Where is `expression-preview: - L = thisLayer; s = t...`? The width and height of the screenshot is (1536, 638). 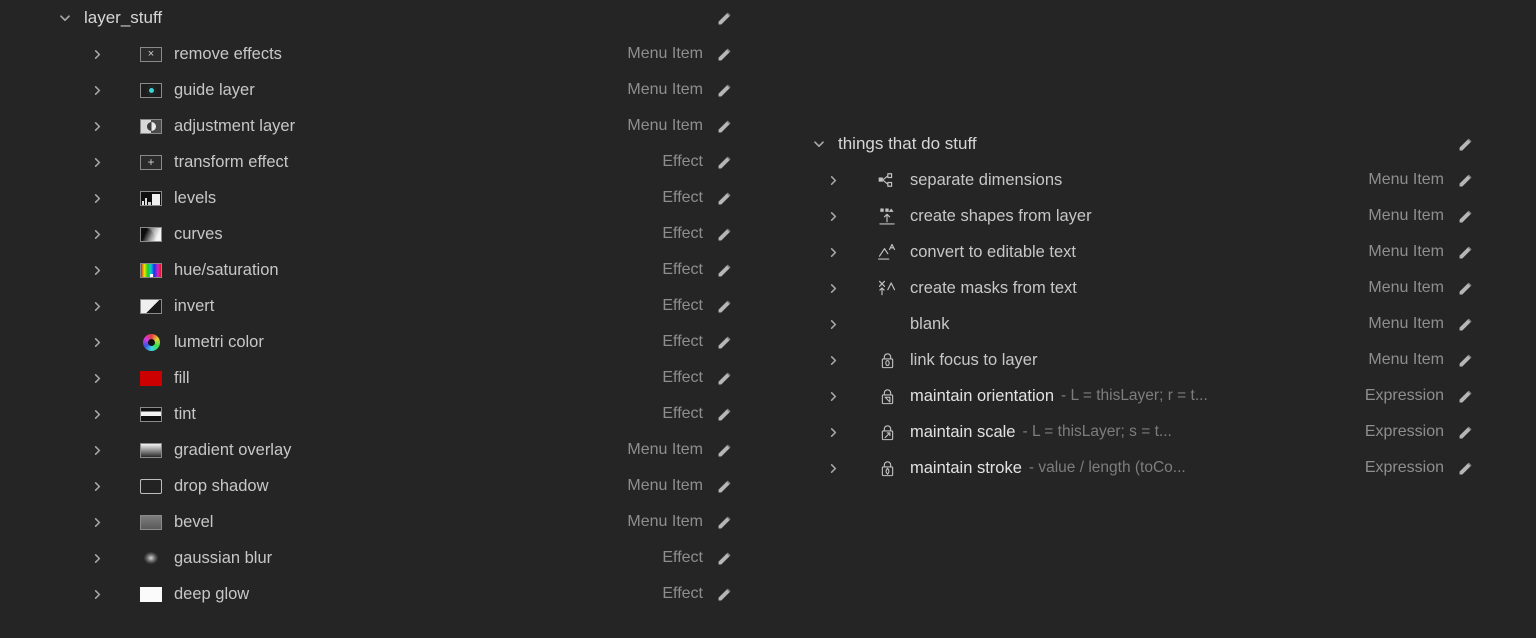
expression-preview: - L = thisLayer; s = t... is located at coordinates (1097, 431).